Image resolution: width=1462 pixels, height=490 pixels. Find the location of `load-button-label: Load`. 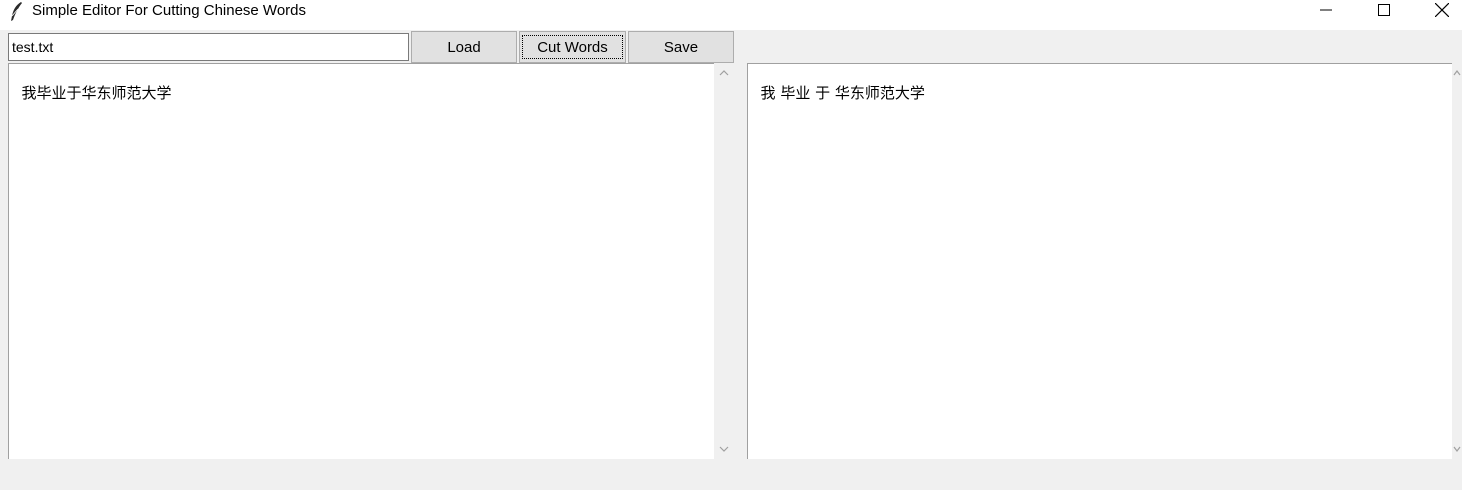

load-button-label: Load is located at coordinates (464, 47).